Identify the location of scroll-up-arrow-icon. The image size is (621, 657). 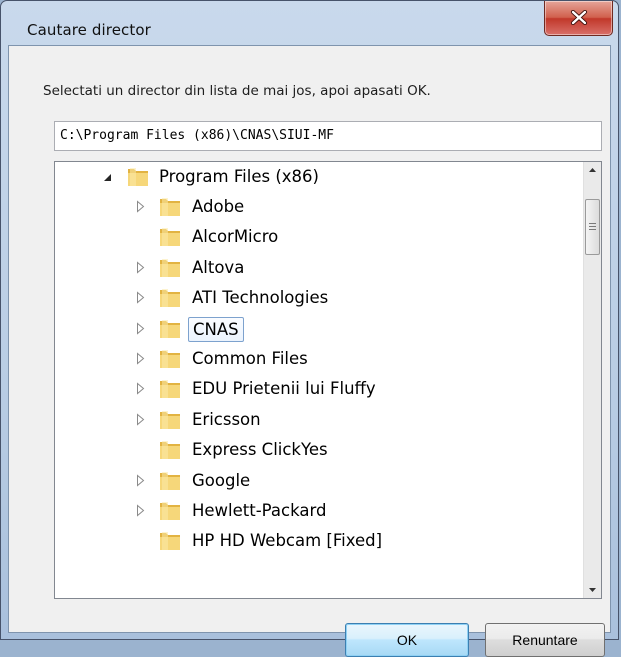
(592, 170).